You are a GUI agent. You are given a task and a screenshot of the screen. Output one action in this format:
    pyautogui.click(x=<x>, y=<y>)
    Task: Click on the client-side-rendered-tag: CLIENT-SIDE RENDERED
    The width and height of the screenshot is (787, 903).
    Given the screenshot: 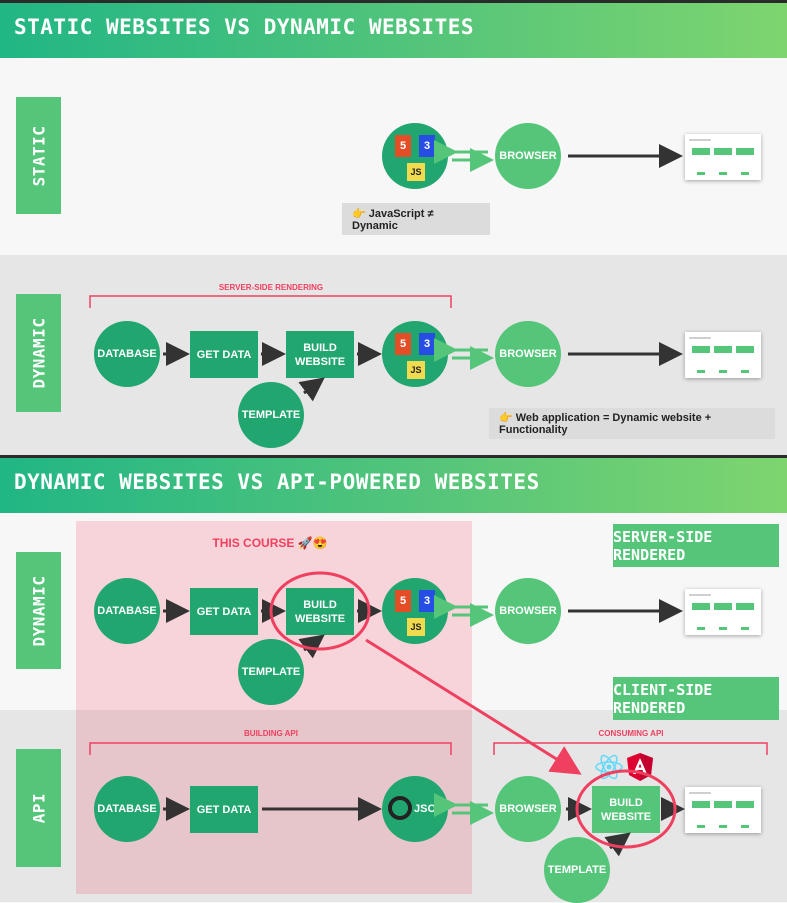 What is the action you would take?
    pyautogui.click(x=696, y=698)
    